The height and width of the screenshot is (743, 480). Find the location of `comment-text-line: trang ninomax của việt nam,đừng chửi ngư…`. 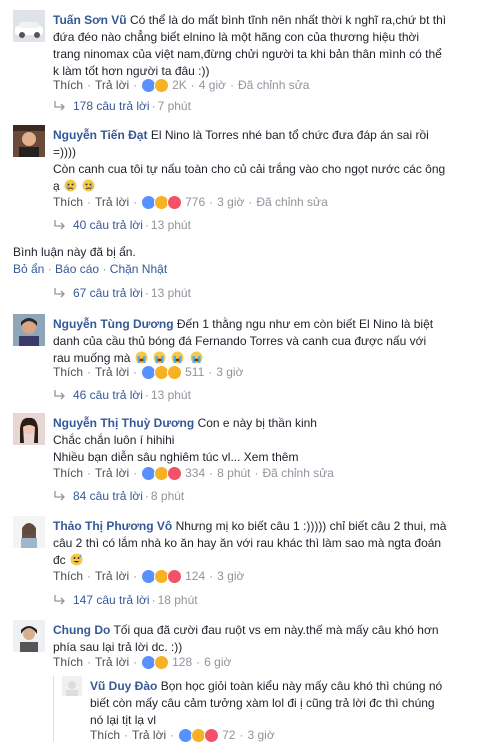

comment-text-line: trang ninomax của việt nam,đừng chửi ngư… is located at coordinates (247, 54).